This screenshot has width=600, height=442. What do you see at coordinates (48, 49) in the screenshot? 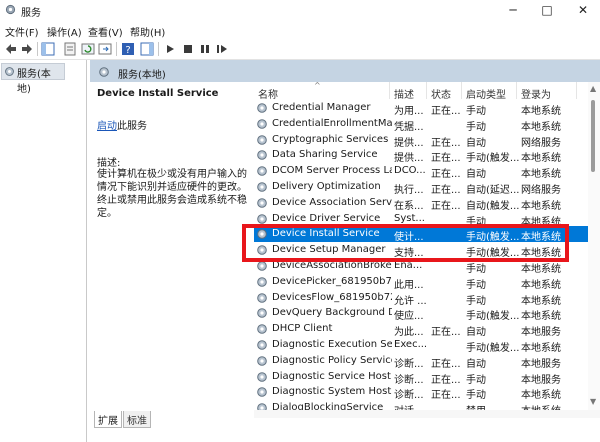
I see `show-console-tree-icon` at bounding box center [48, 49].